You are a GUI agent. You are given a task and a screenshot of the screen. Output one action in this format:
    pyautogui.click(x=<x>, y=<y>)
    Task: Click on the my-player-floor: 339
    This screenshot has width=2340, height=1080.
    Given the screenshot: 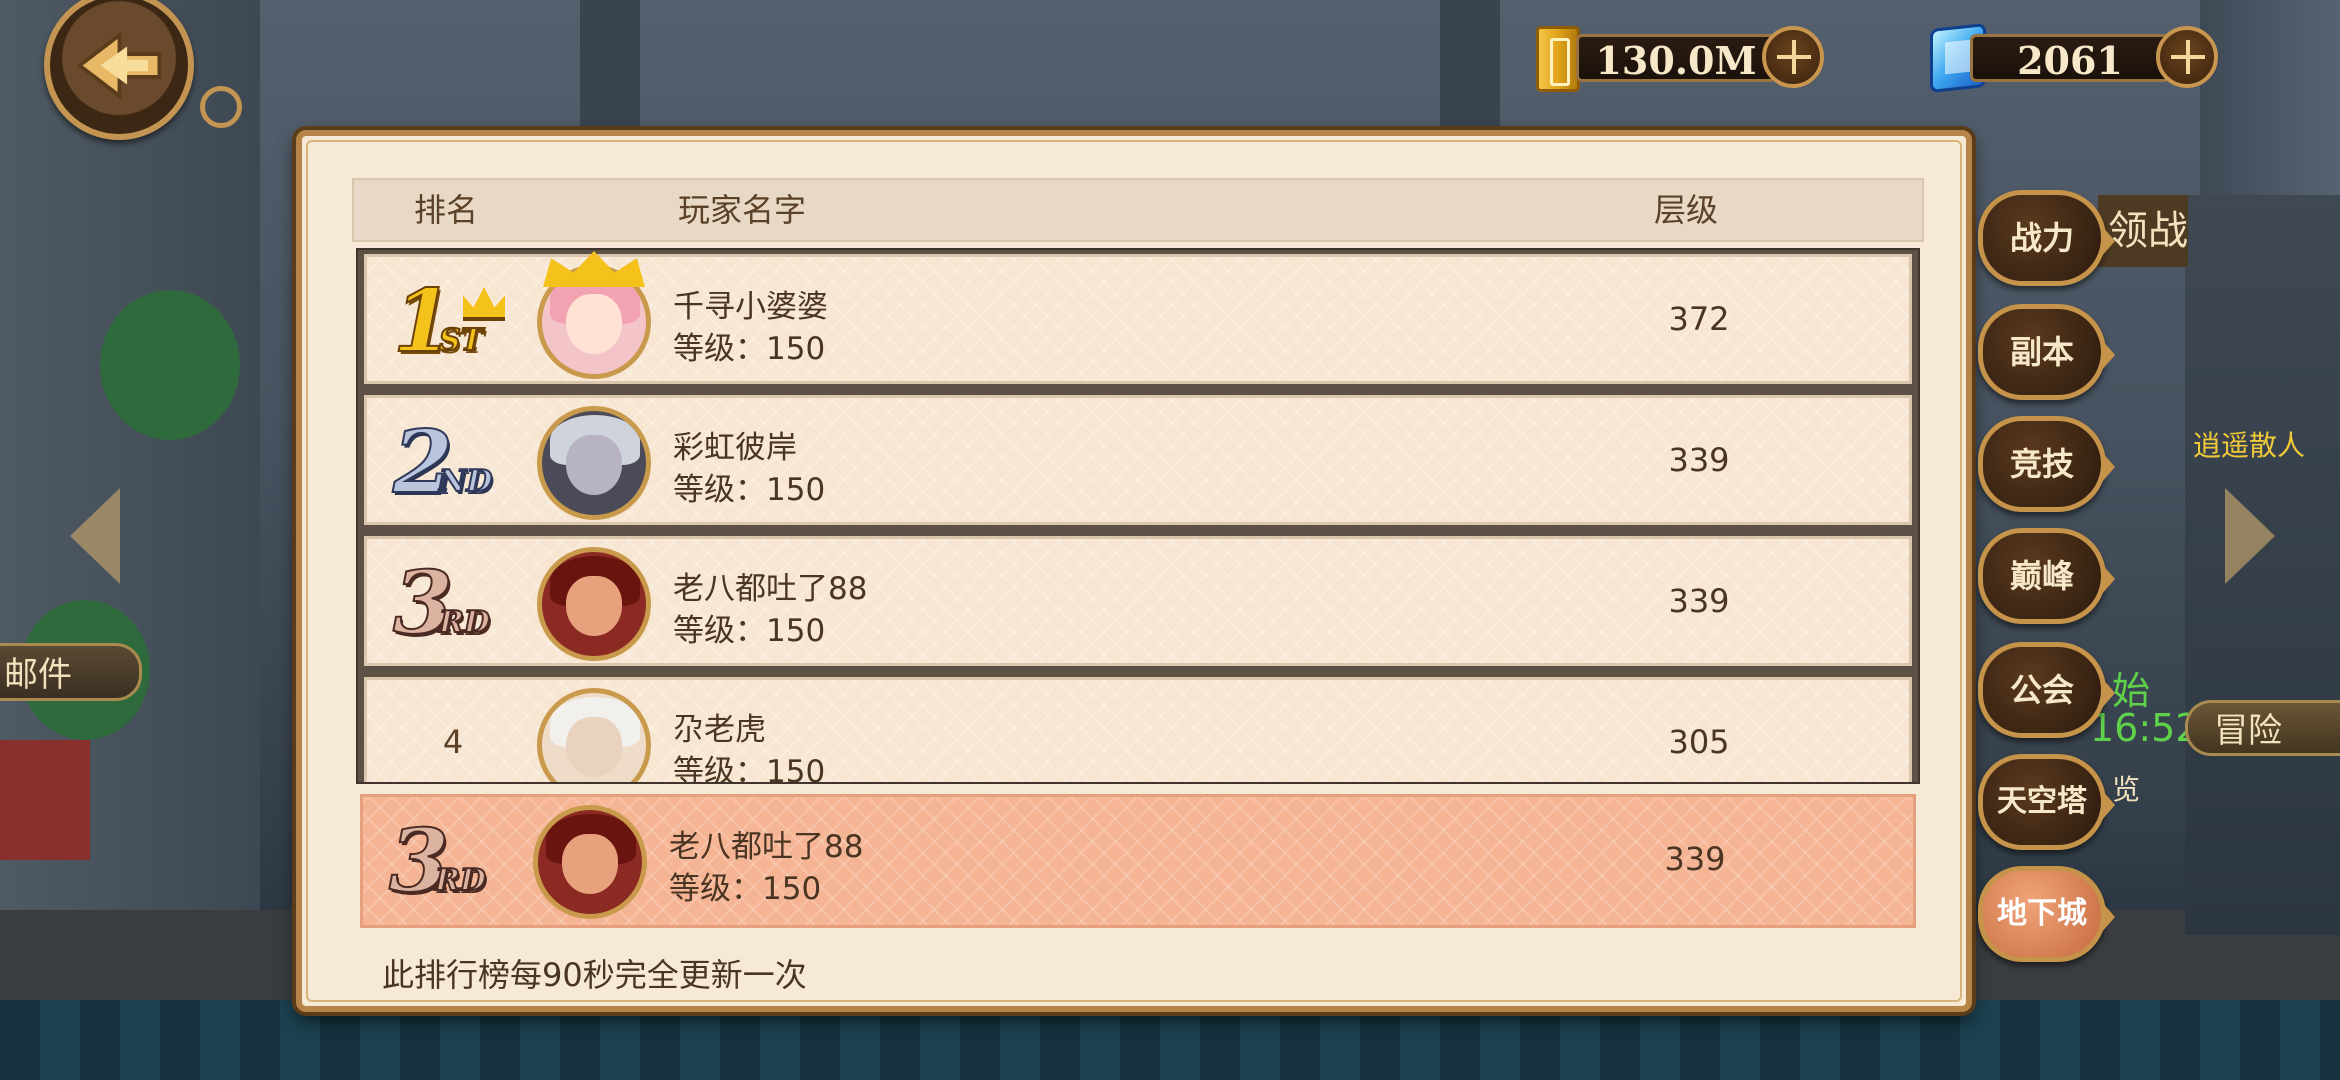 What is the action you would take?
    pyautogui.click(x=1695, y=859)
    